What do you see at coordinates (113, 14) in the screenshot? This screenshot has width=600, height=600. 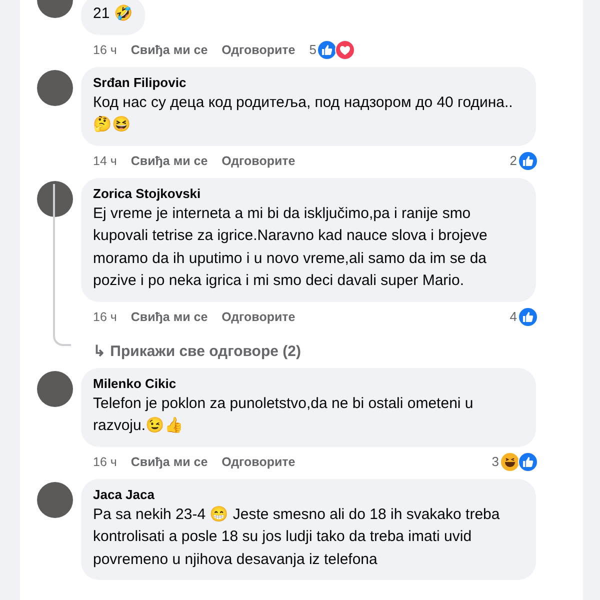 I see `comment-text: 21 🤣` at bounding box center [113, 14].